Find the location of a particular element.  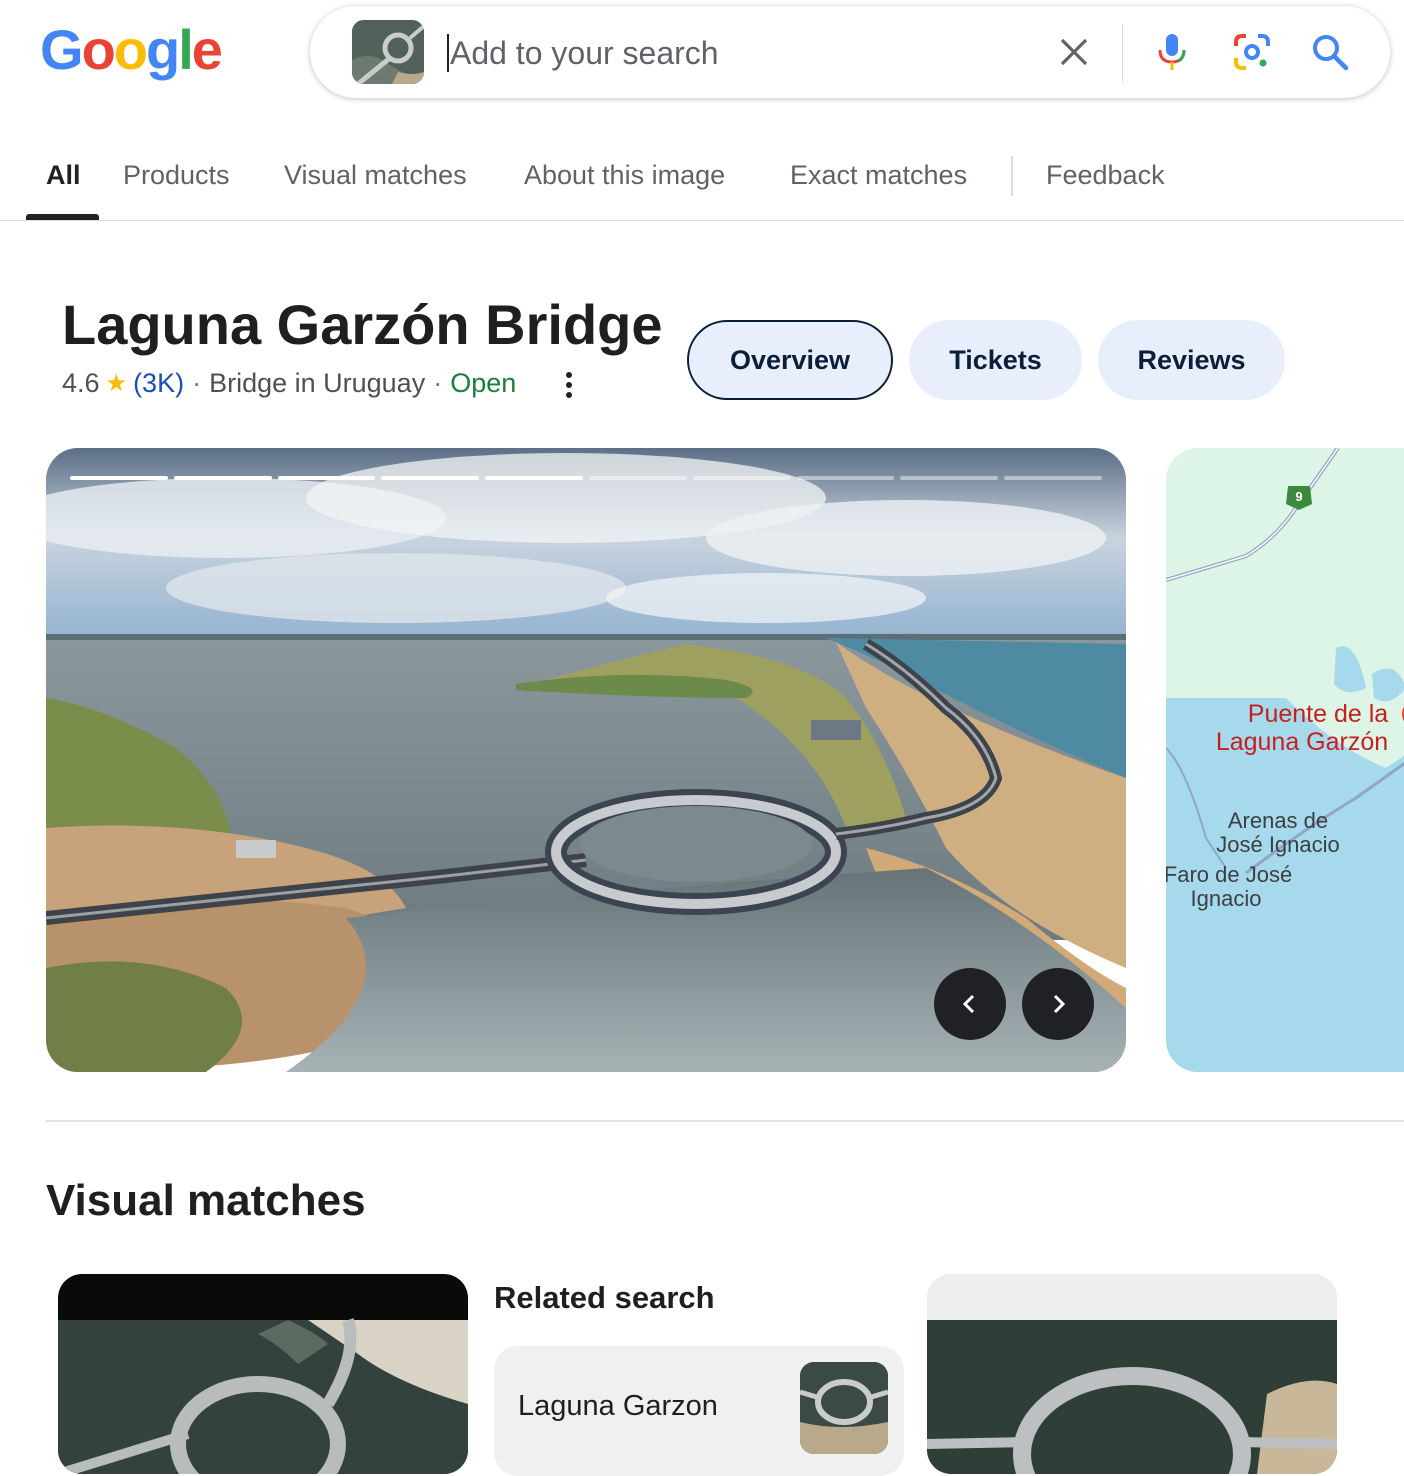

carousel-next-button is located at coordinates (1058, 1004).